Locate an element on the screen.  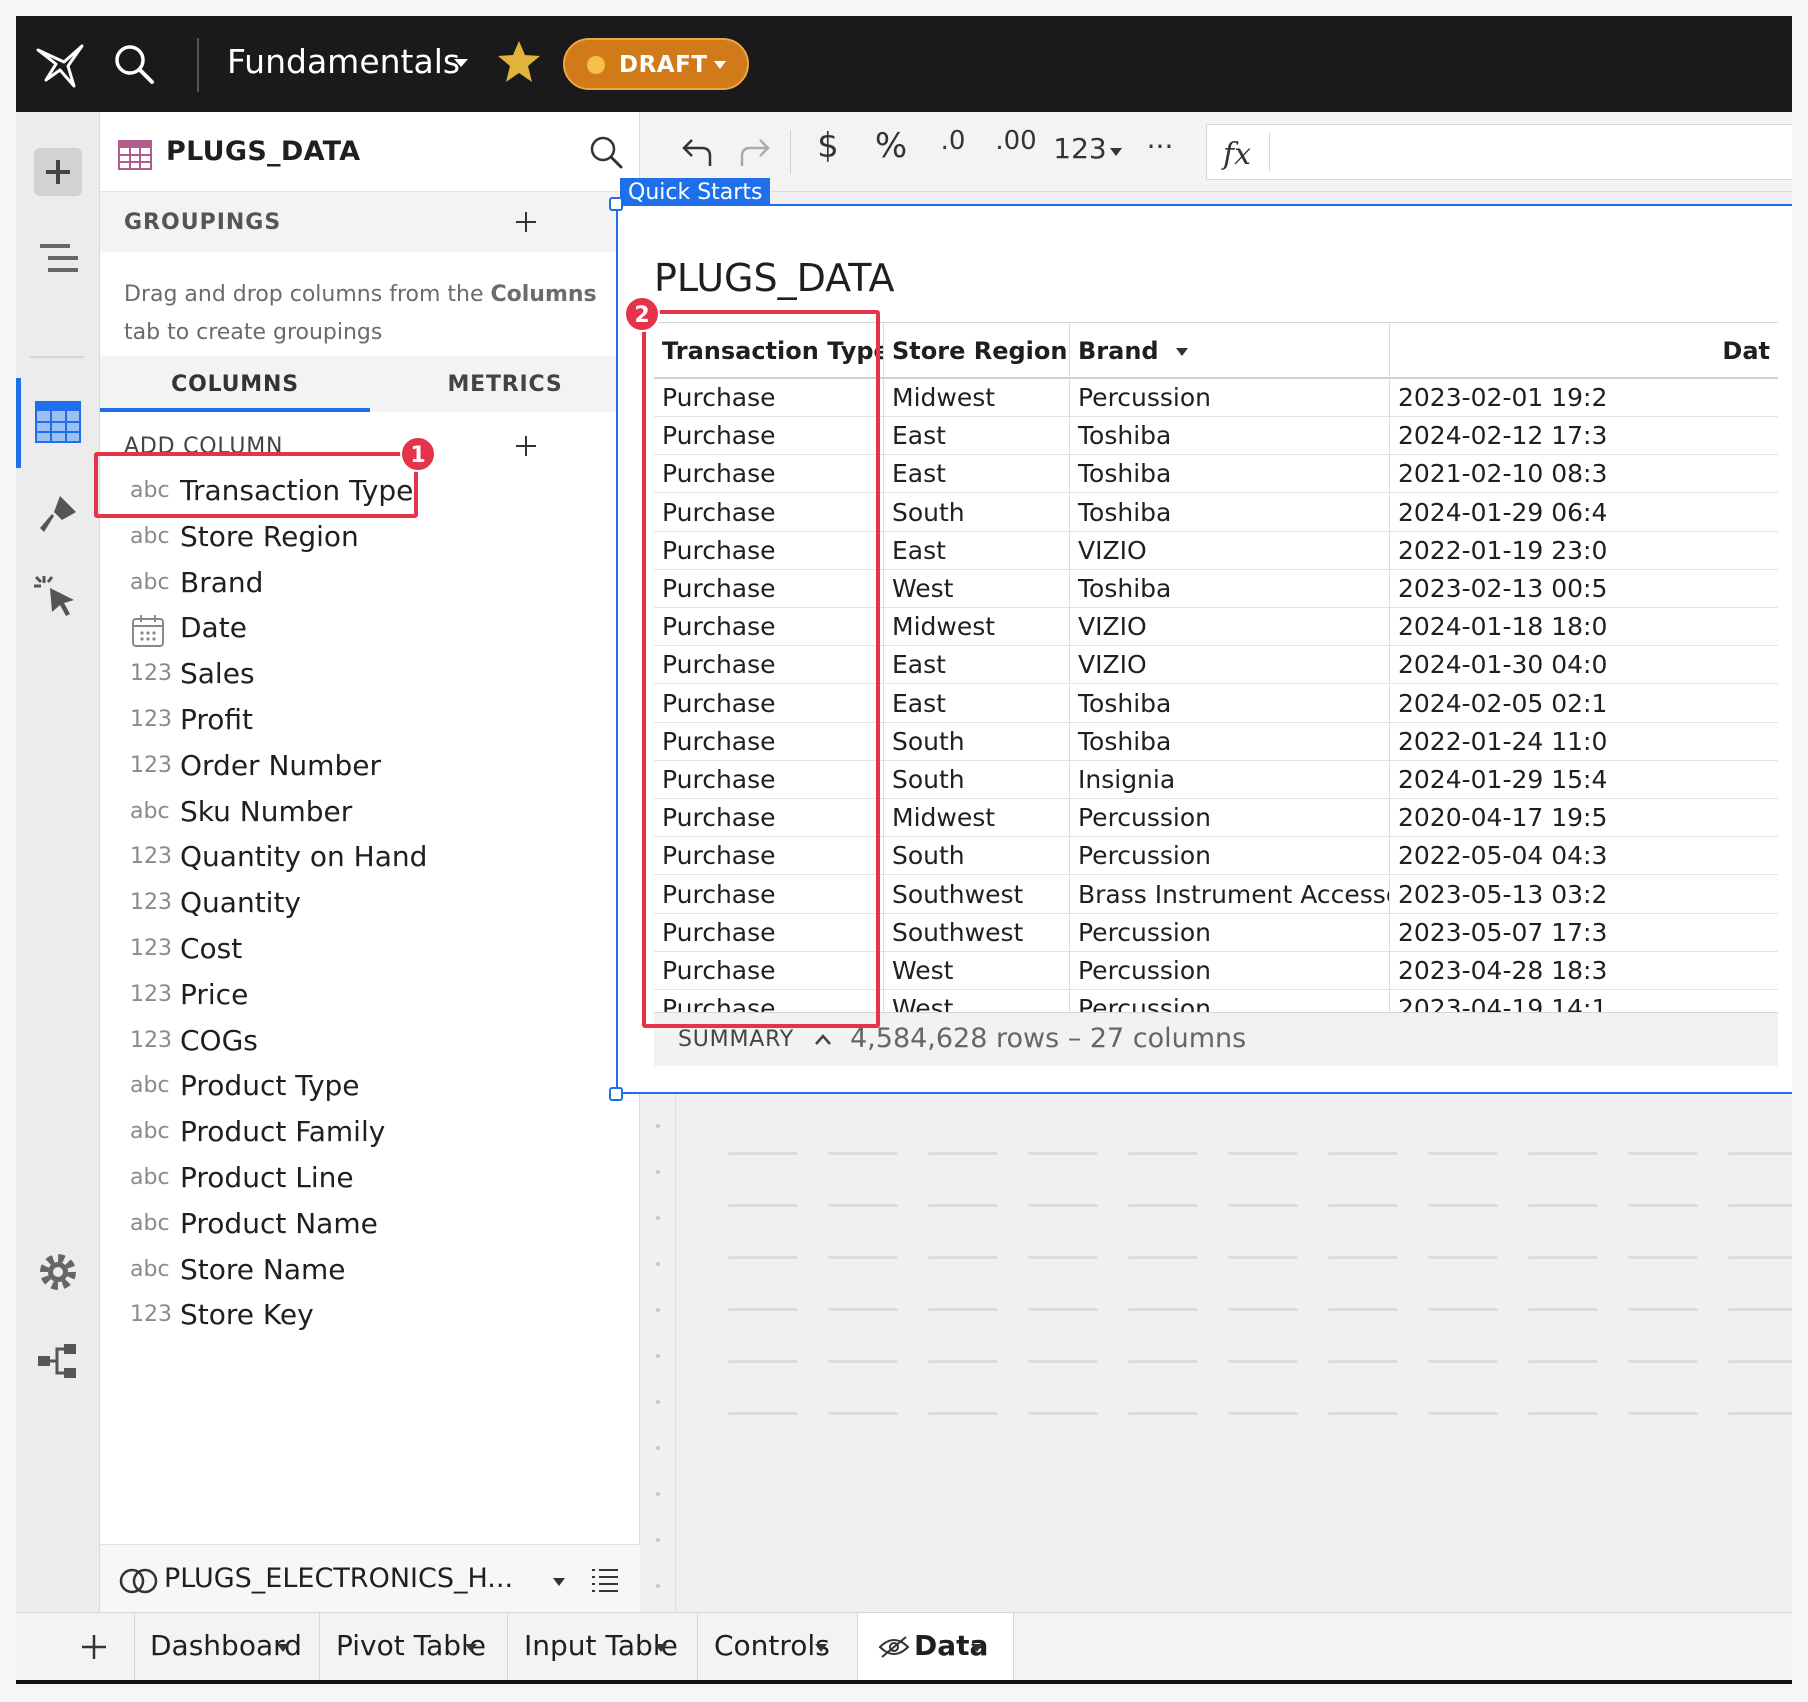
formula-bar: fx is located at coordinates (1499, 152).